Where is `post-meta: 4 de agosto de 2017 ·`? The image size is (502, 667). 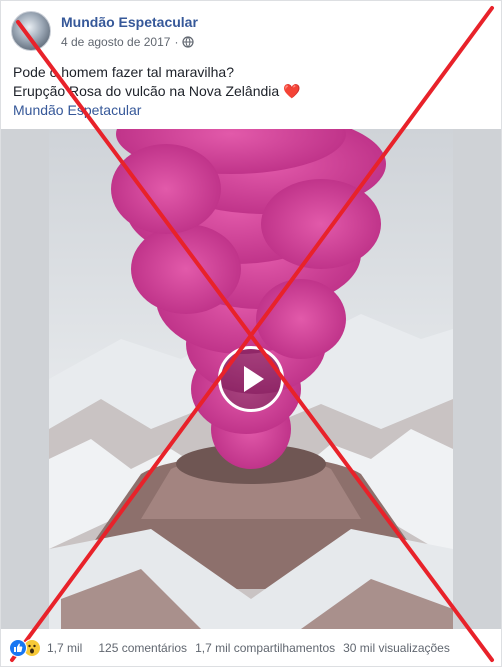 post-meta: 4 de agosto de 2017 · is located at coordinates (128, 42).